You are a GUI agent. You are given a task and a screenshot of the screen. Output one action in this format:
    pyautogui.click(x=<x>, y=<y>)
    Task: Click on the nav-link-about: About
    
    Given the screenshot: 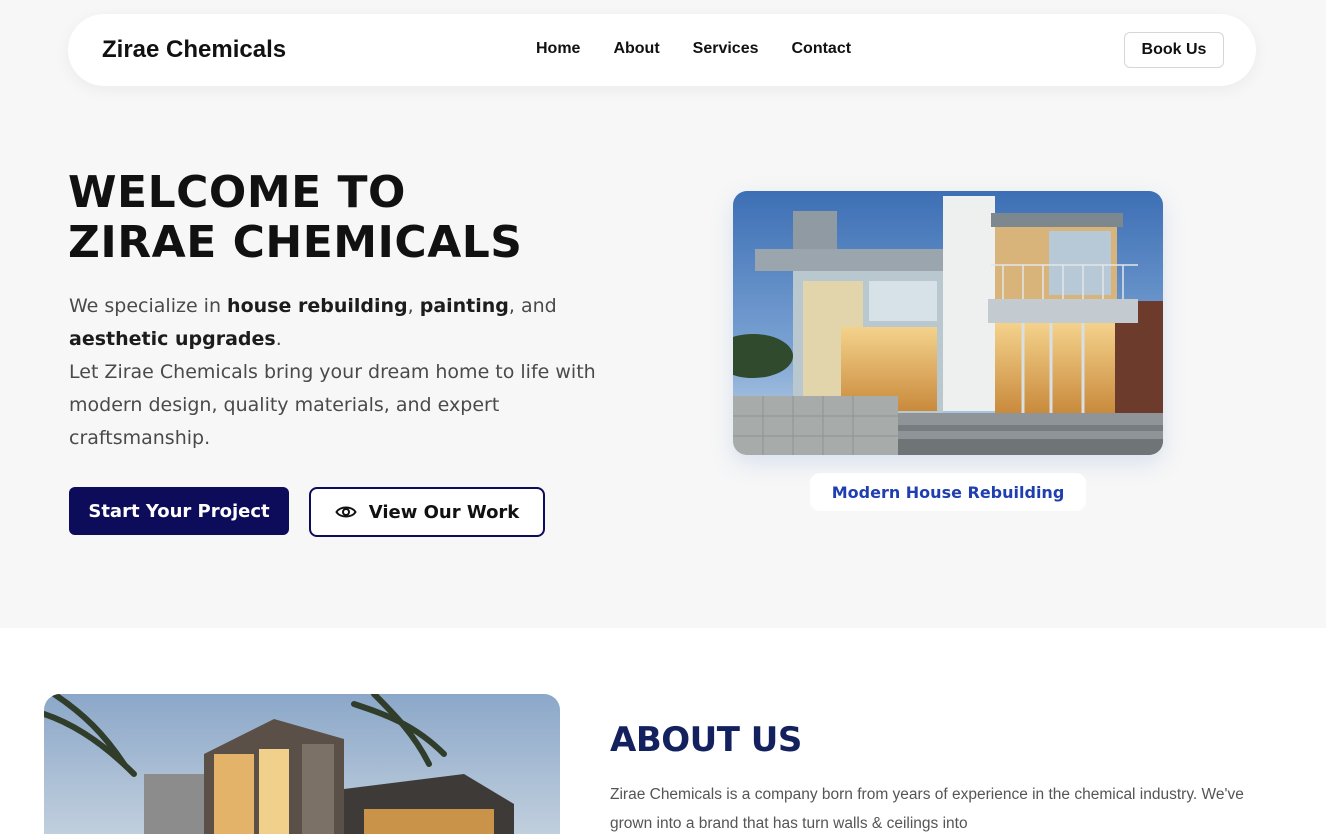 What is the action you would take?
    pyautogui.click(x=636, y=49)
    